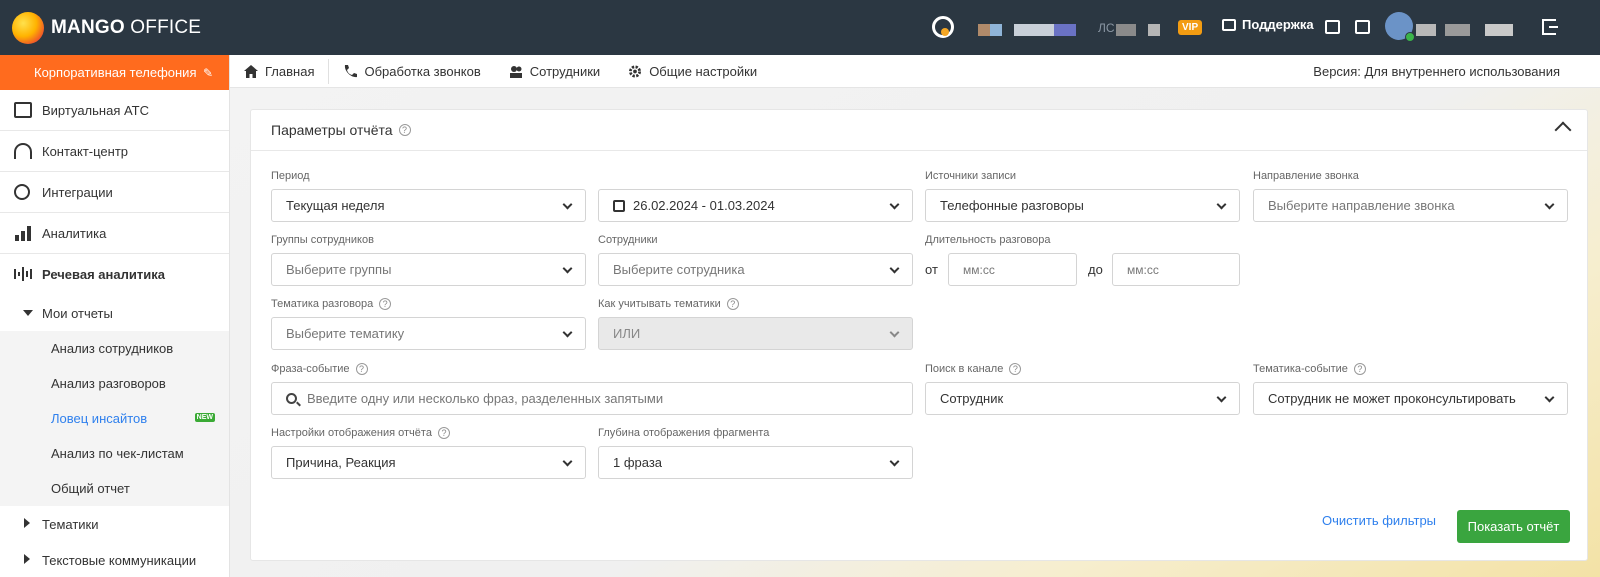  I want to click on period-select: Текущая неделя, so click(428, 205).